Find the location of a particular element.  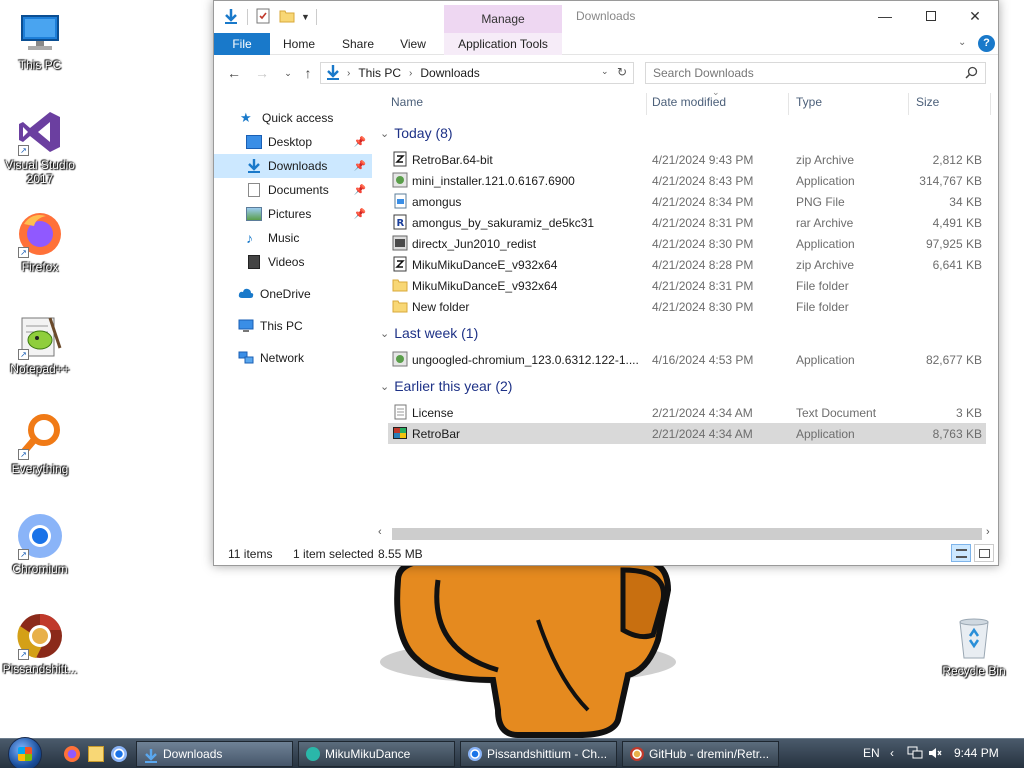

expand-ribbon-chevron-icon: ⌄ is located at coordinates (962, 42).